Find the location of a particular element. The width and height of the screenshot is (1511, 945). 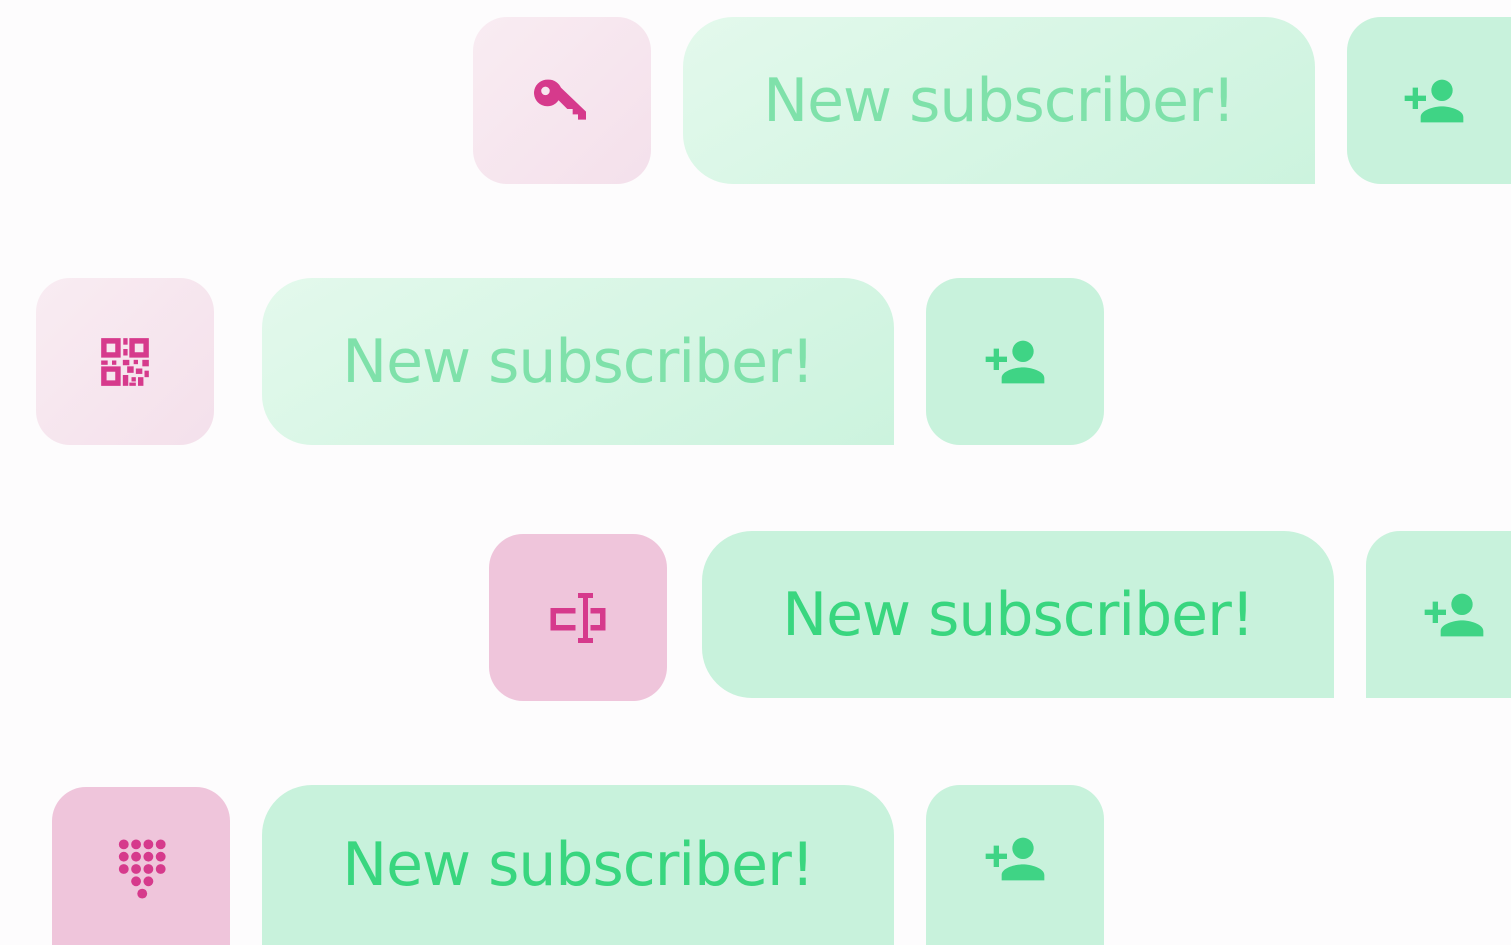

key-icon is located at coordinates (560, 99).